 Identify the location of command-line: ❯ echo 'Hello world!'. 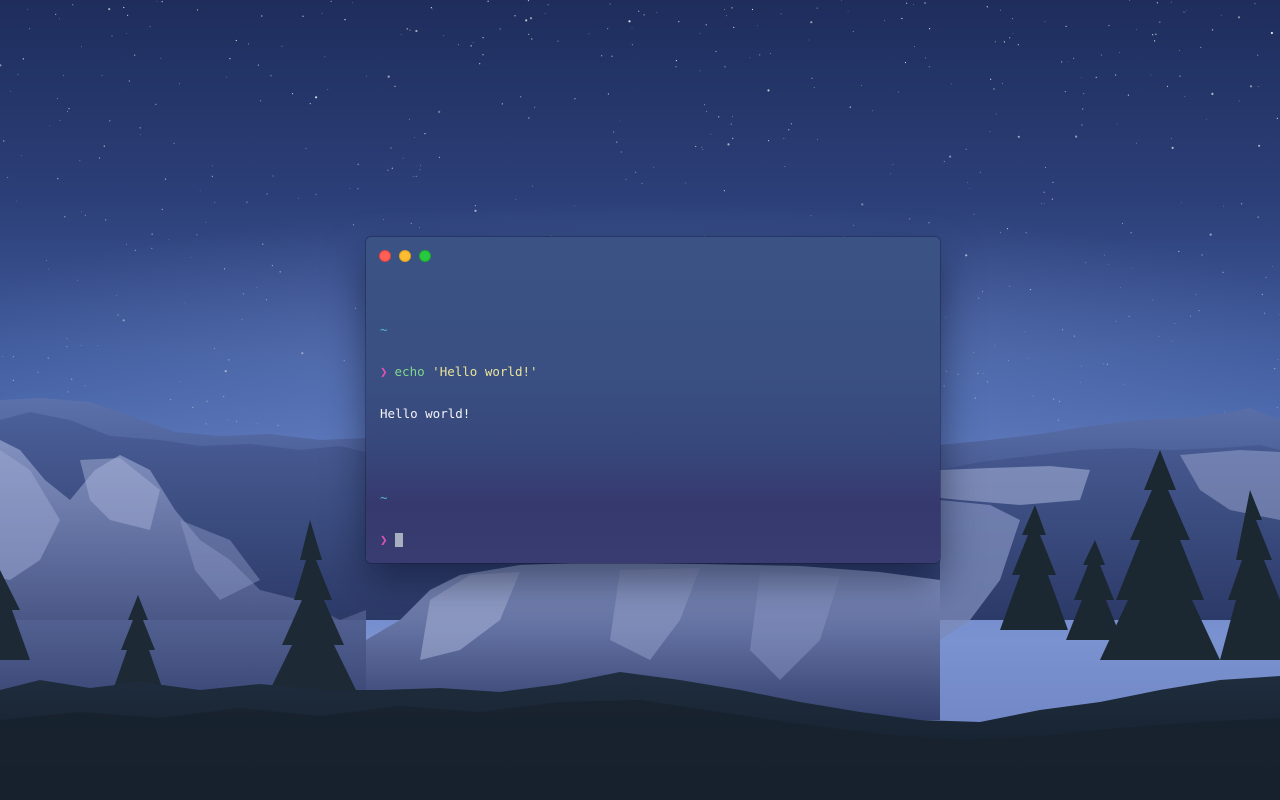
(653, 372).